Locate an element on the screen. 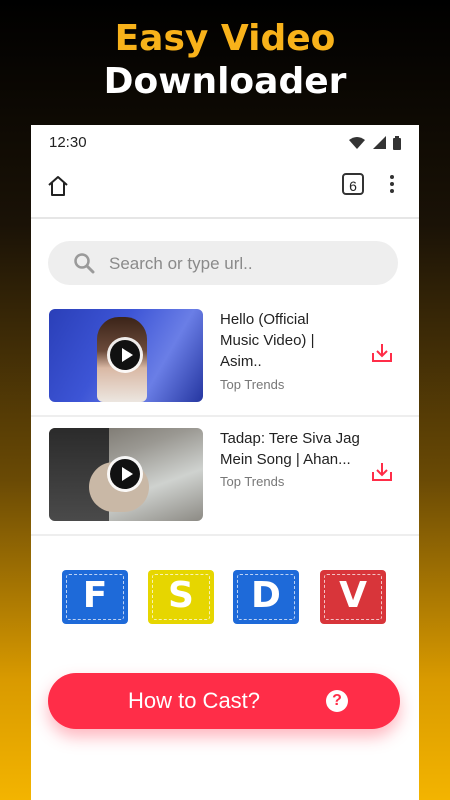 The image size is (450, 800). signal-icon is located at coordinates (379, 143).